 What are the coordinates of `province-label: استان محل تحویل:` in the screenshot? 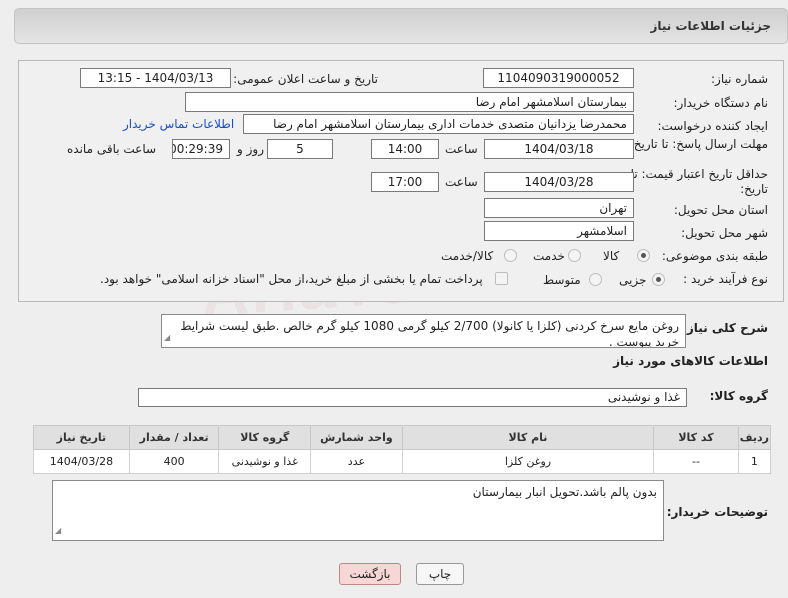 It's located at (720, 210).